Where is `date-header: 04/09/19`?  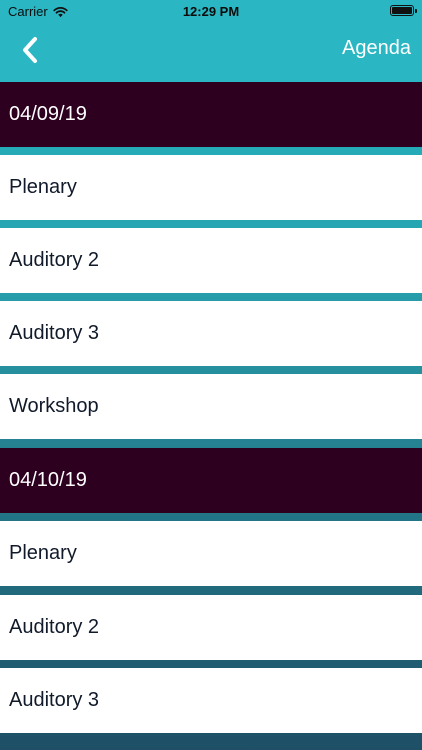
date-header: 04/09/19 is located at coordinates (211, 114).